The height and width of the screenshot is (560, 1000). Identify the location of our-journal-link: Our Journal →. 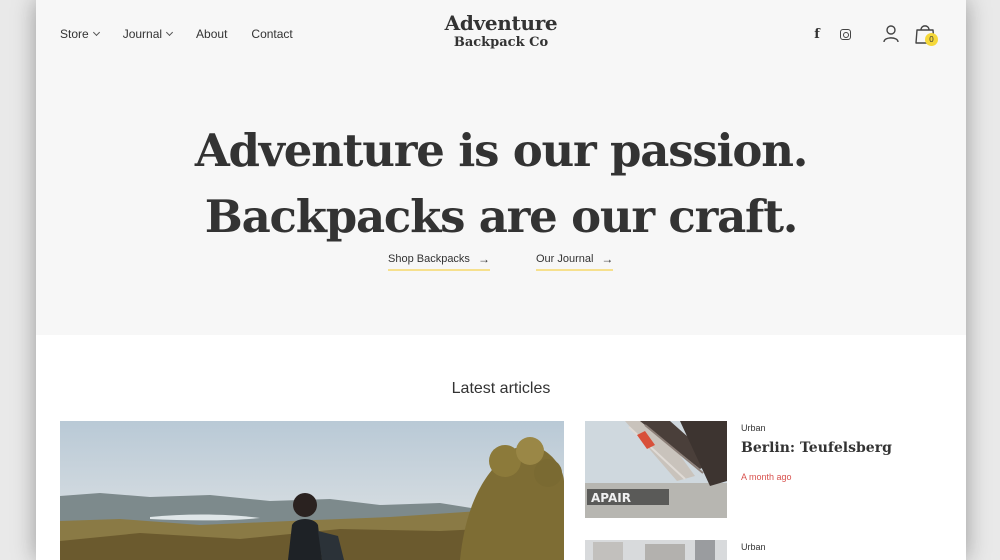
(574, 261).